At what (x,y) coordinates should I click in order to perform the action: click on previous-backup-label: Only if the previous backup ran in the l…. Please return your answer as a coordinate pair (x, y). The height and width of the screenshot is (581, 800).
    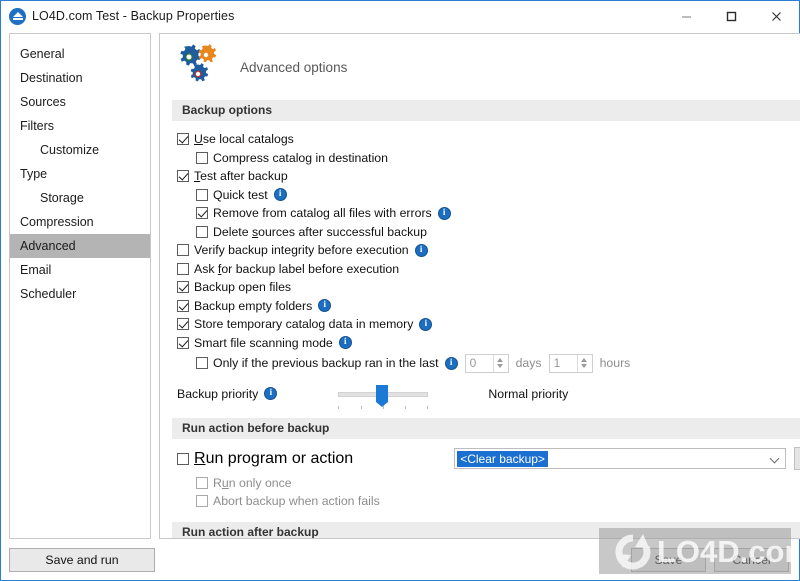
    Looking at the image, I should click on (326, 363).